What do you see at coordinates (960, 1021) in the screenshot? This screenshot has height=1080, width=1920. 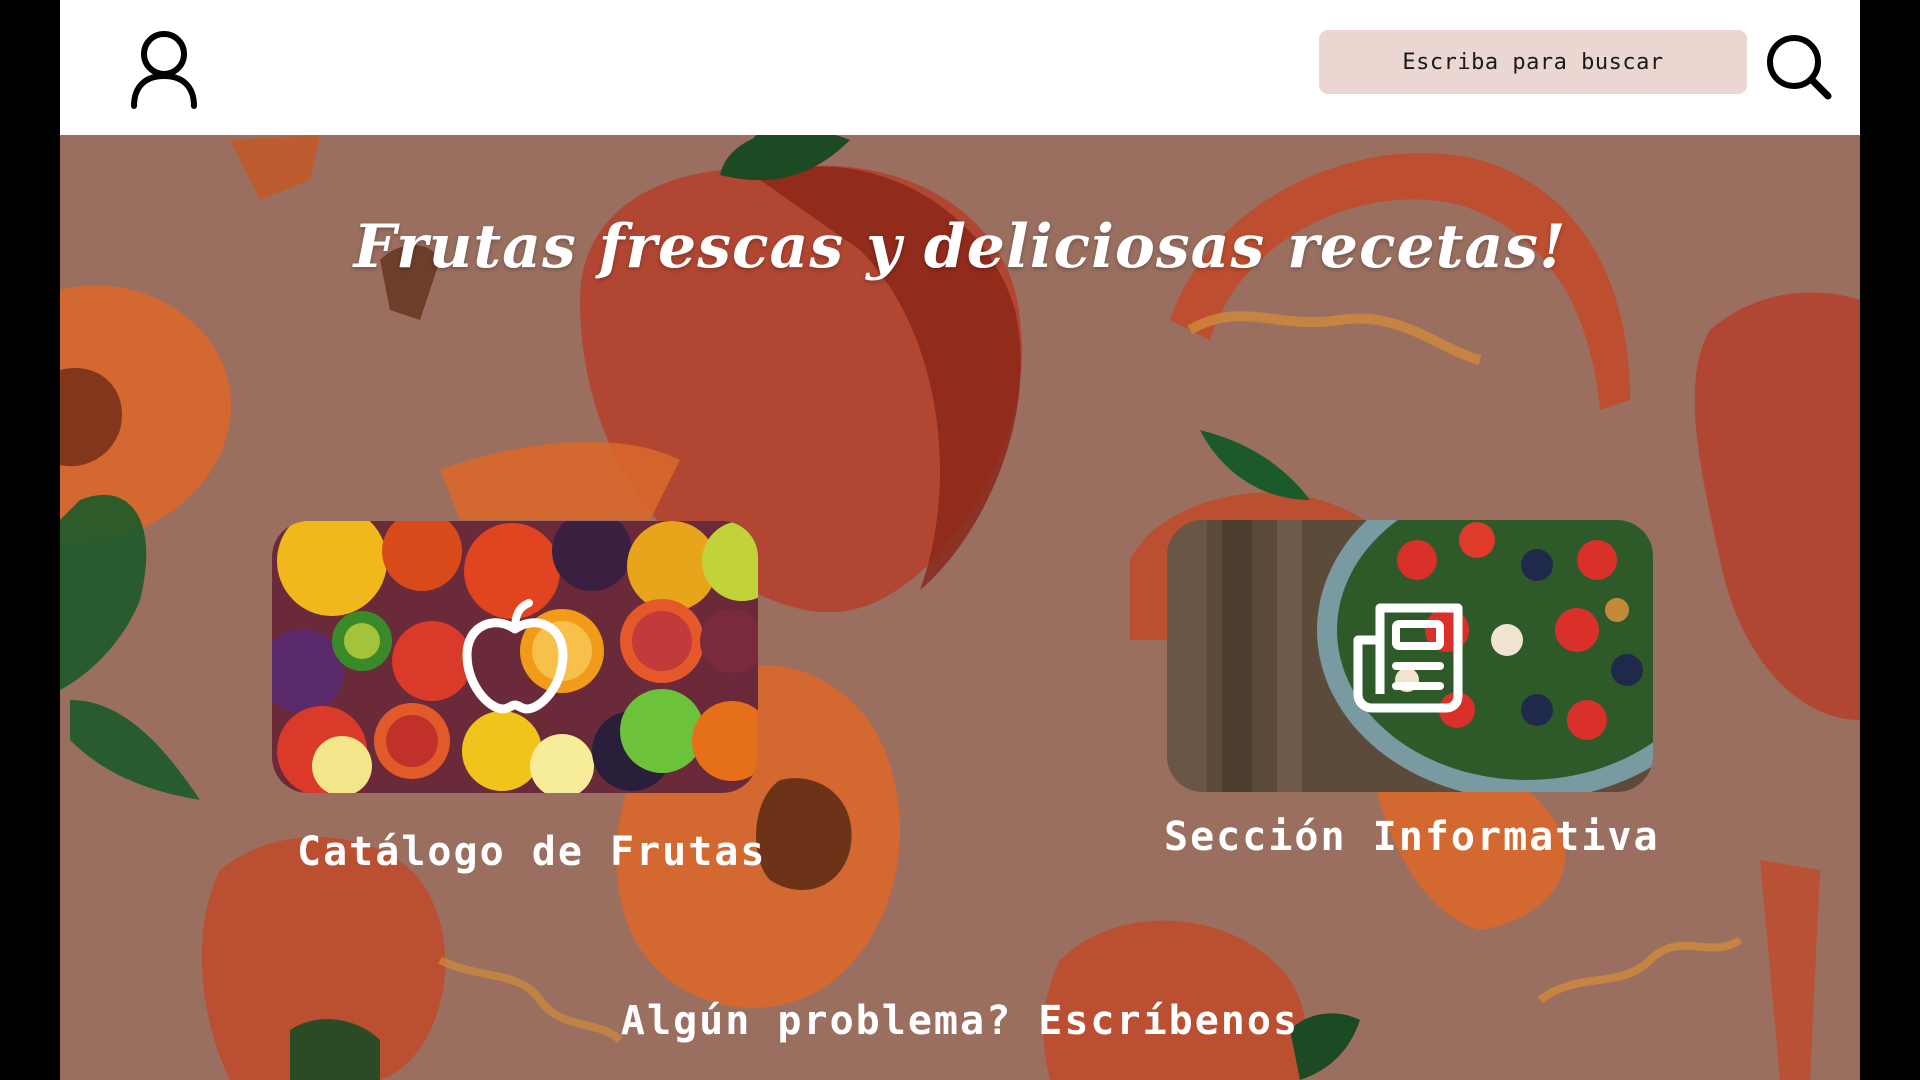 I see `contact-link: Algún problema? Escríbenos` at bounding box center [960, 1021].